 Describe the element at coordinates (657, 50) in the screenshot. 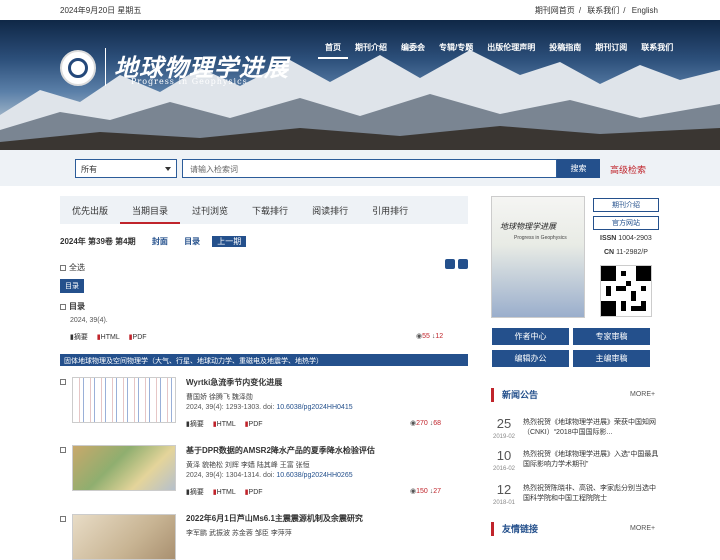

I see `nav-contact: 联系我们` at that location.